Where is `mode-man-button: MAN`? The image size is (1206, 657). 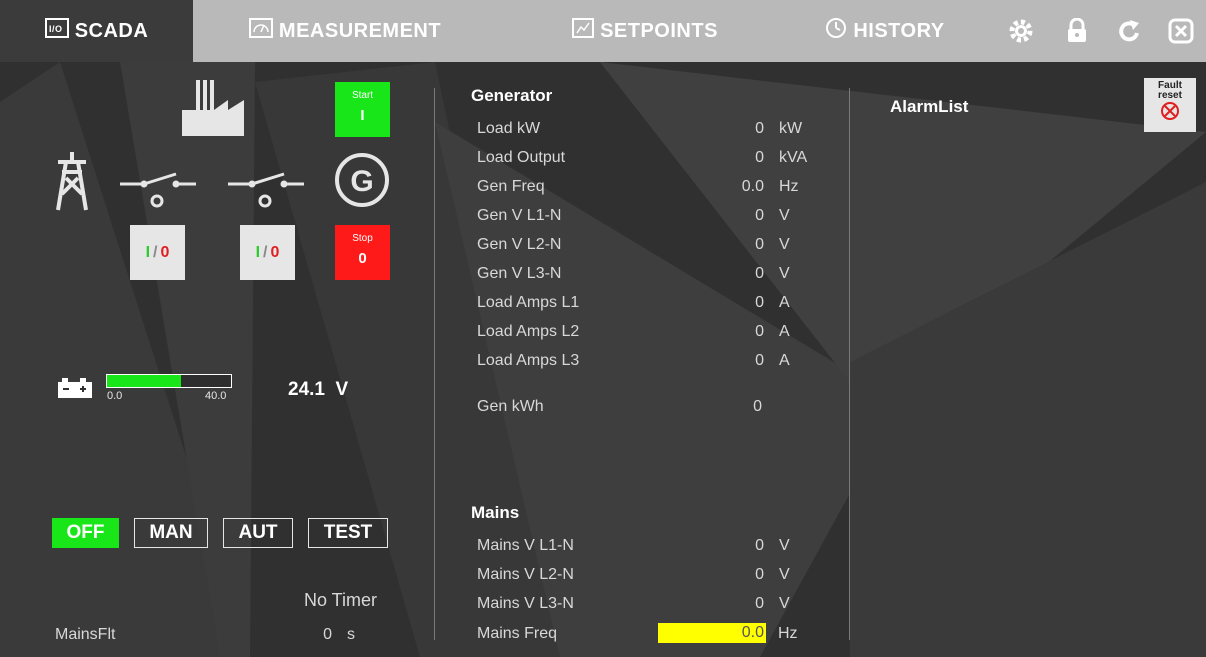 mode-man-button: MAN is located at coordinates (171, 533).